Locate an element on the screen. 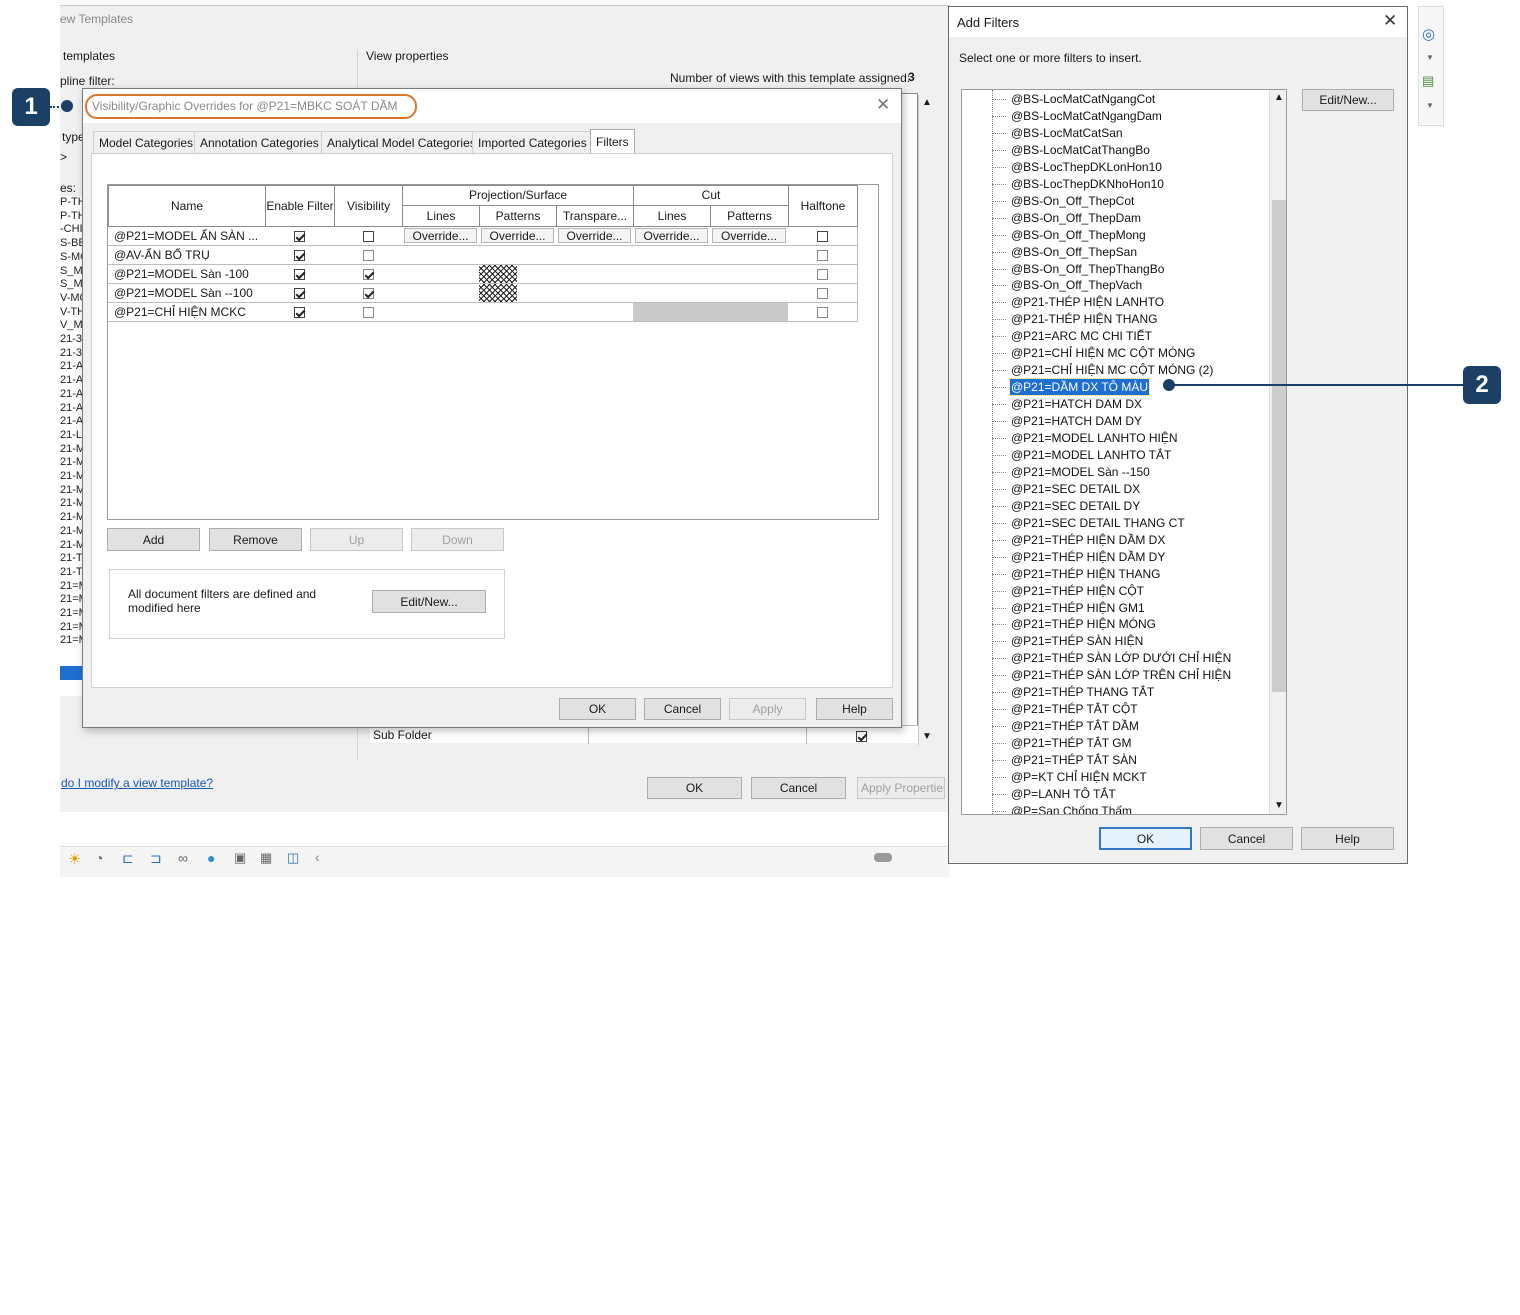 The height and width of the screenshot is (1315, 1520). chevron-down-icon-2: ▼ is located at coordinates (1430, 105).